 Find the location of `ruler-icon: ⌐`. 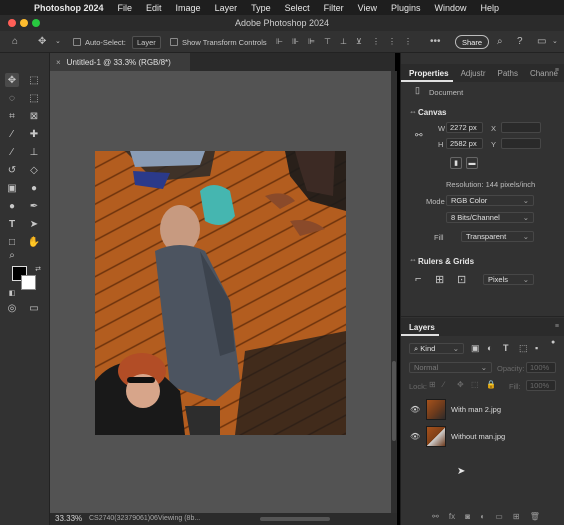

ruler-icon: ⌐ is located at coordinates (418, 279).